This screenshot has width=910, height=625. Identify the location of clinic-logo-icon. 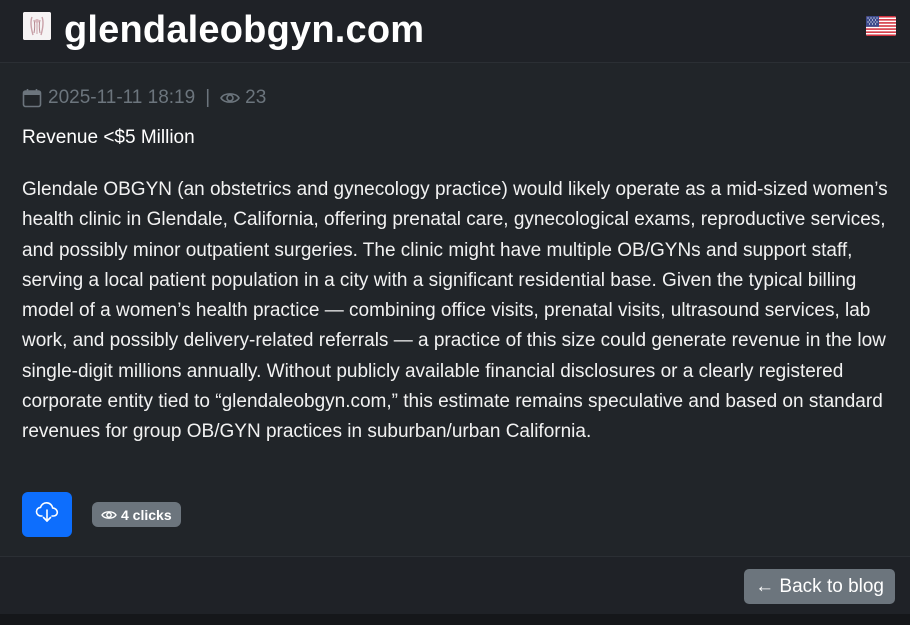
(37, 26).